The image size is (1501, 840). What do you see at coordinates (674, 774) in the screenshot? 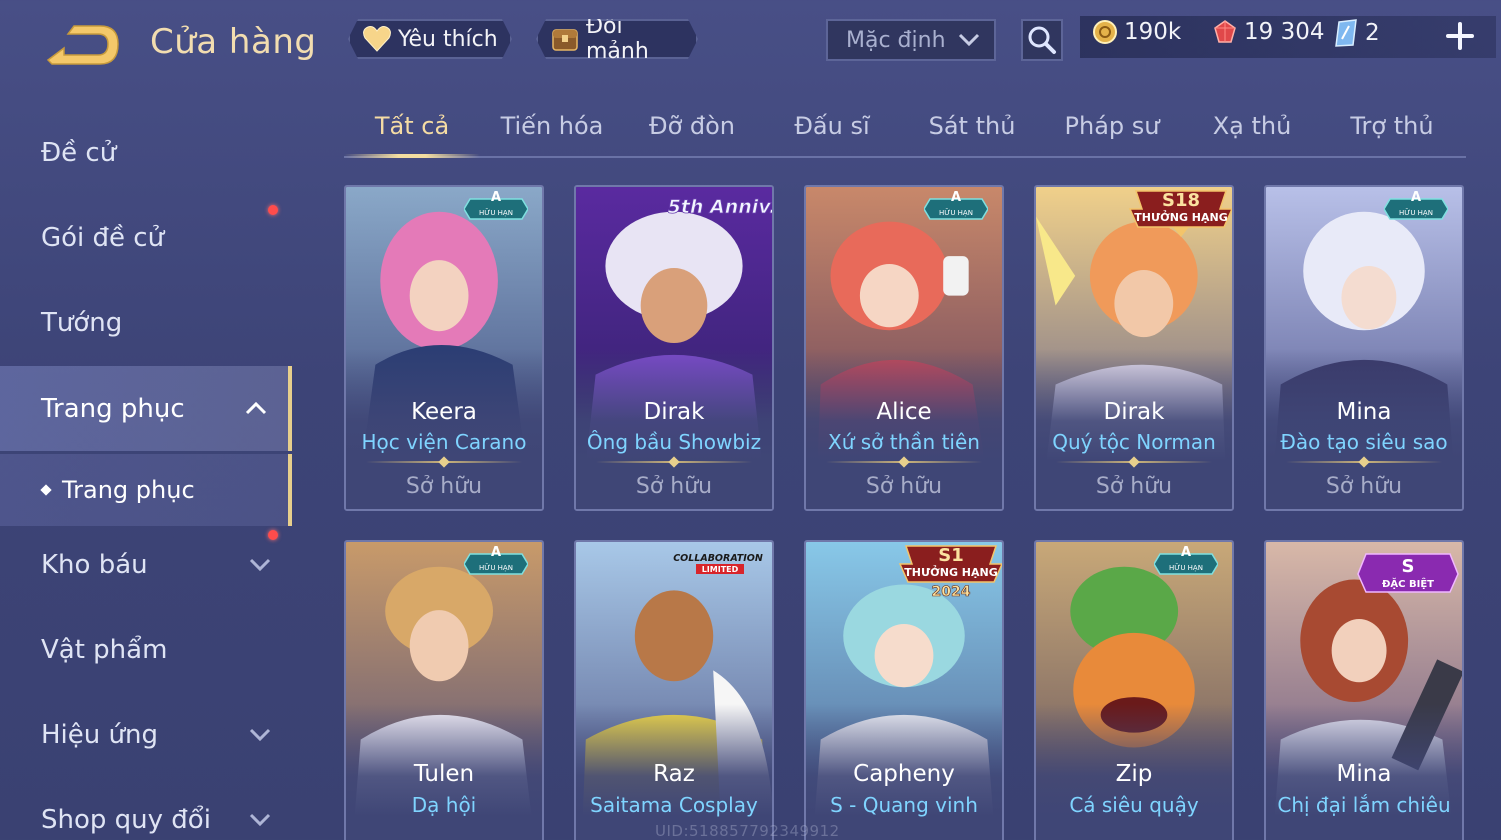
I see `hero-name: Raz` at bounding box center [674, 774].